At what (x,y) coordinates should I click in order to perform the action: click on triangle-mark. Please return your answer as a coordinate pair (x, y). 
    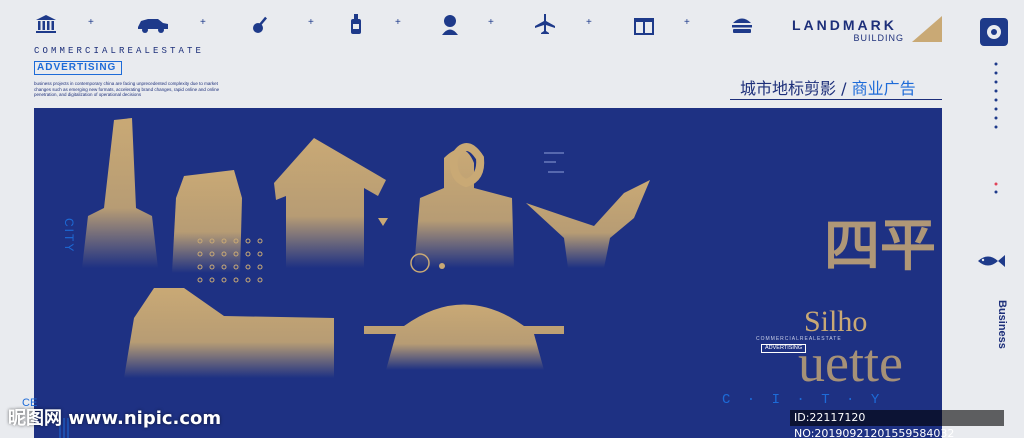
    Looking at the image, I should click on (383, 222).